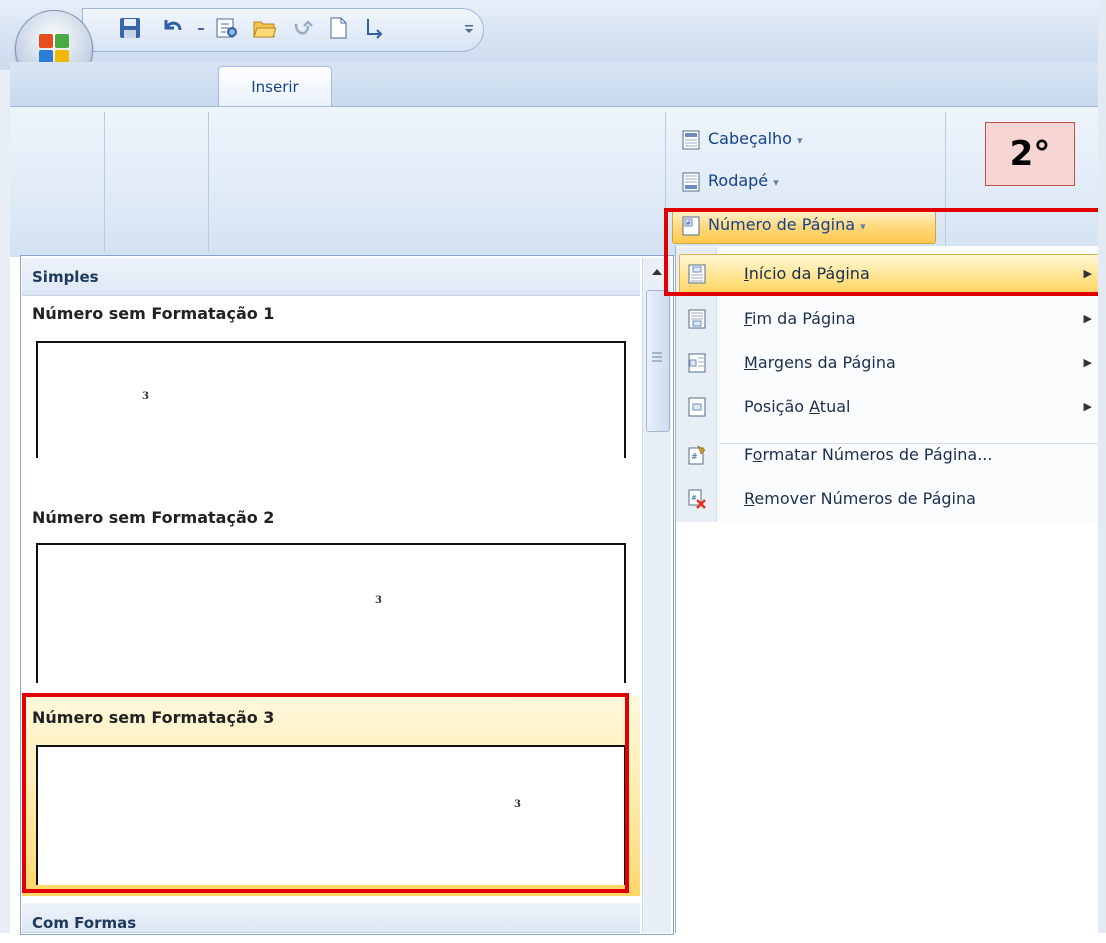 The height and width of the screenshot is (943, 1106). I want to click on gallery-spacer, so click(331, 482).